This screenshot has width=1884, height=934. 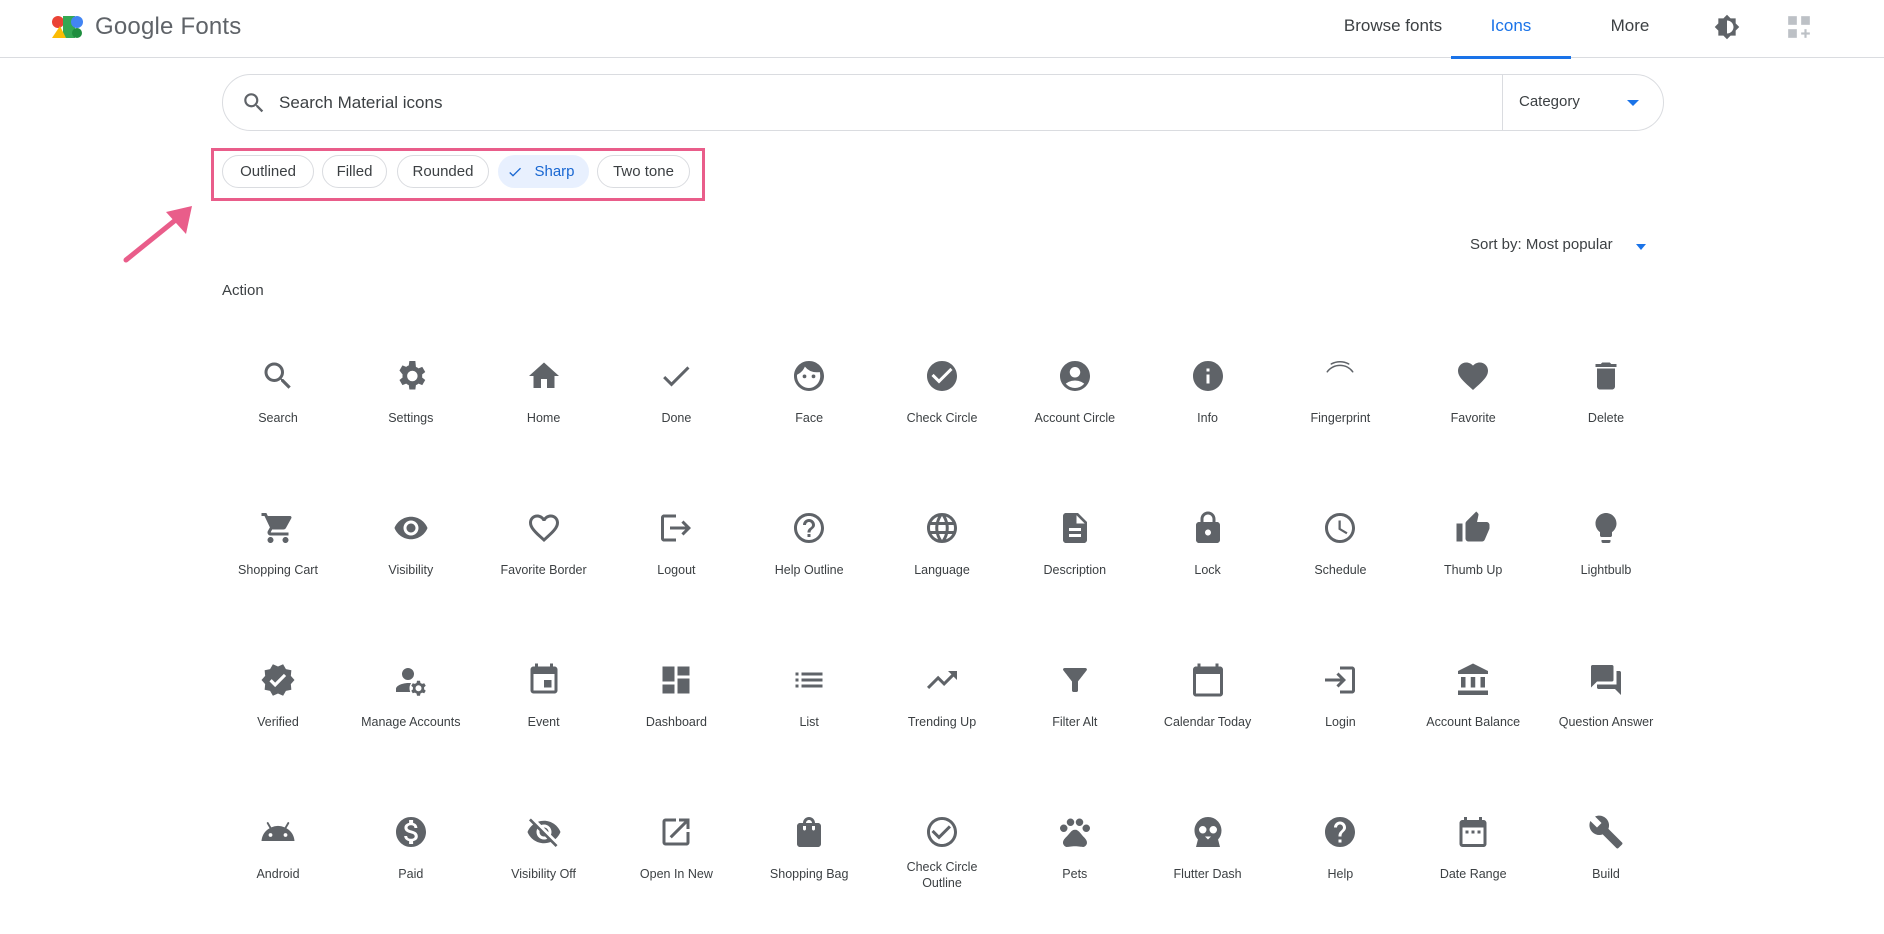 I want to click on icon-item-filter-alt: Filter Alt, so click(x=1075, y=722).